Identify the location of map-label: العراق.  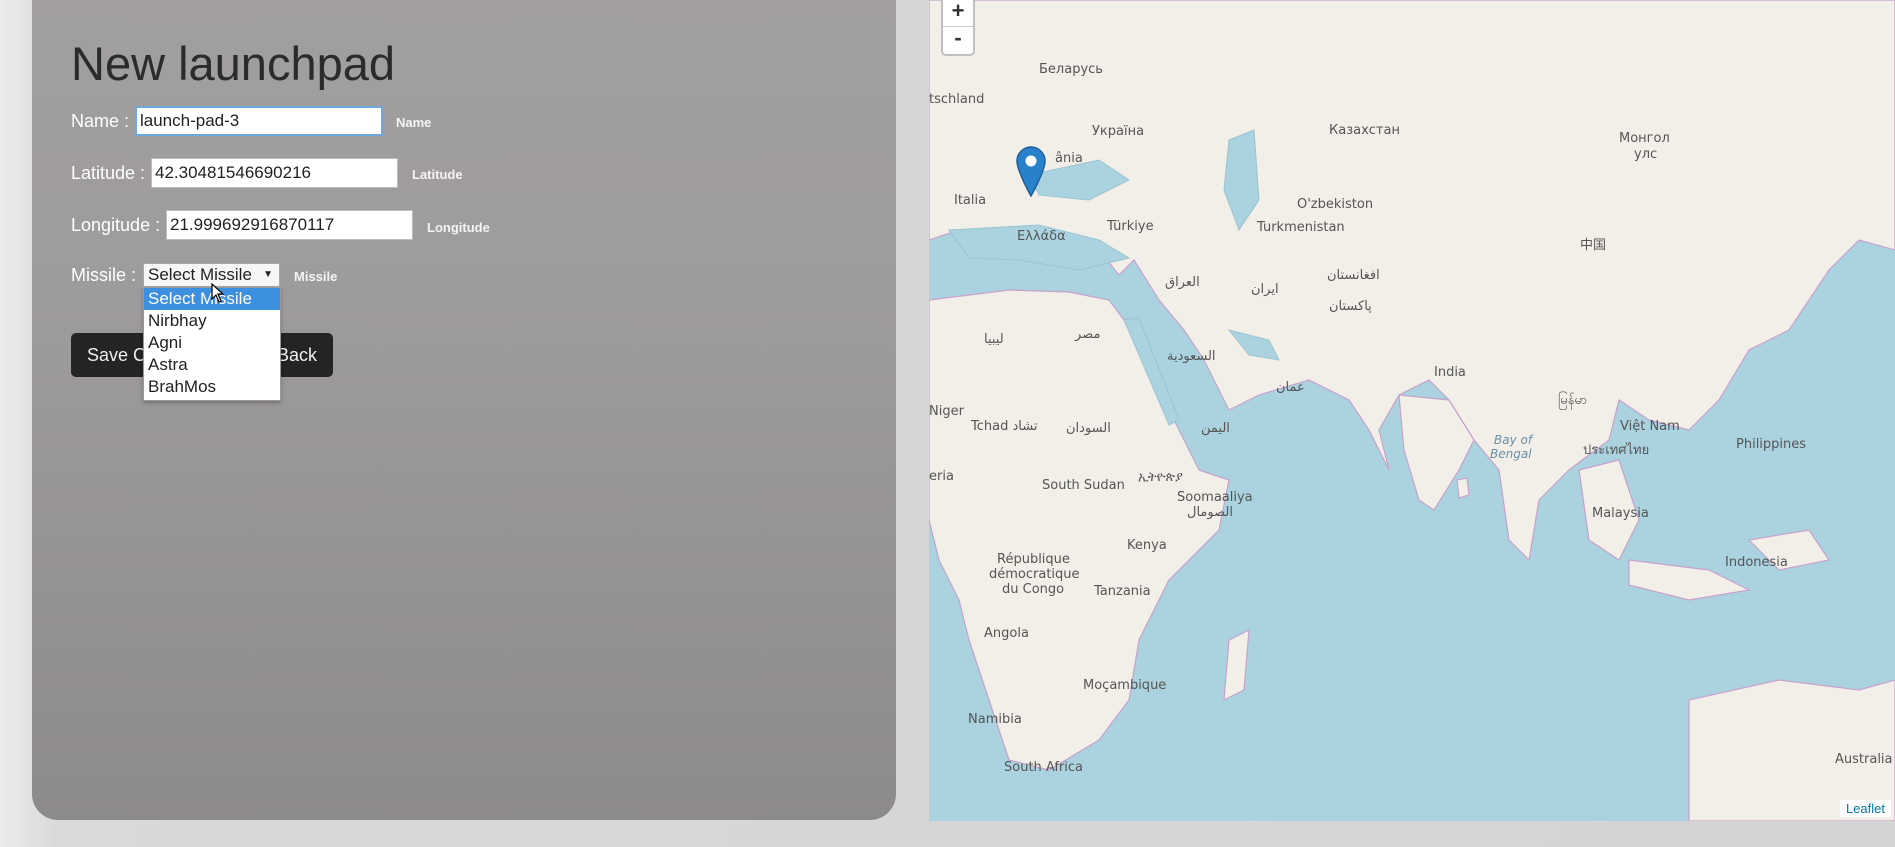
(1182, 282).